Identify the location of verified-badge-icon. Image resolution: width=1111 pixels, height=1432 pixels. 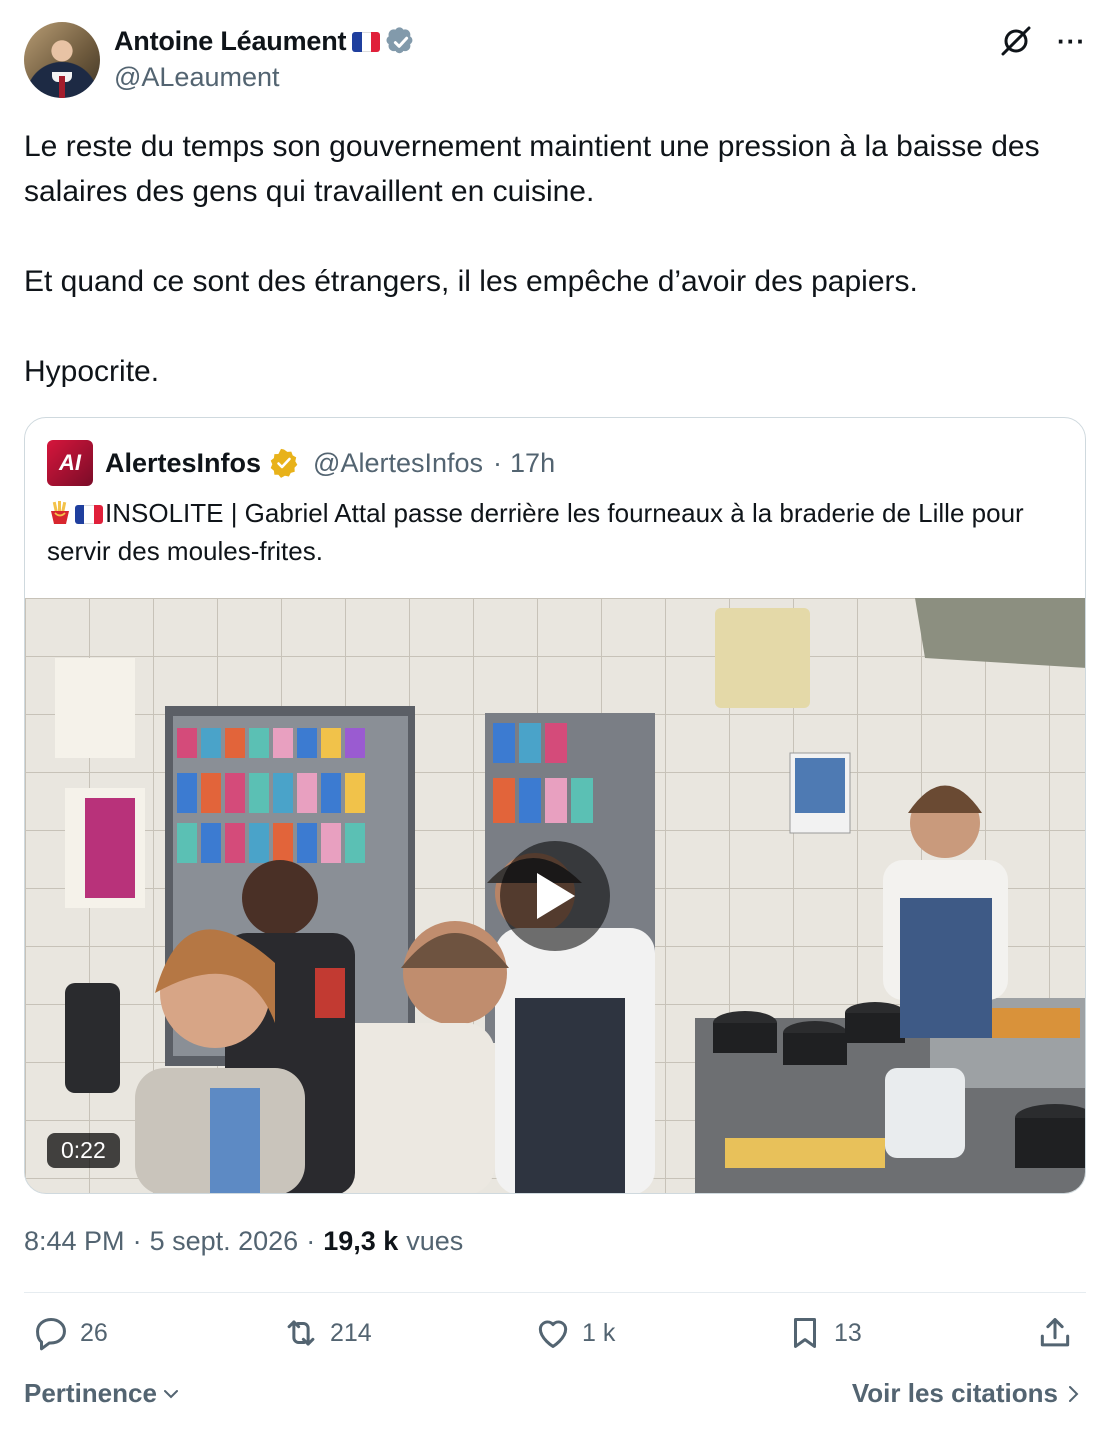
(399, 39).